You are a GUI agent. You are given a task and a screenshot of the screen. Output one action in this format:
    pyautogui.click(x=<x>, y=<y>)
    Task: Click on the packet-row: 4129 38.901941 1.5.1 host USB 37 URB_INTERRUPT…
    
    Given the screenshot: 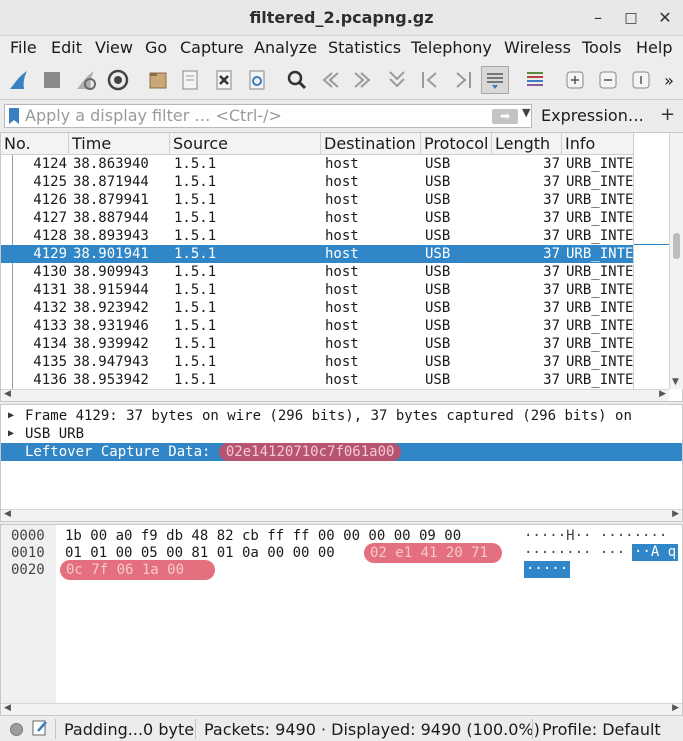 What is the action you would take?
    pyautogui.click(x=317, y=254)
    